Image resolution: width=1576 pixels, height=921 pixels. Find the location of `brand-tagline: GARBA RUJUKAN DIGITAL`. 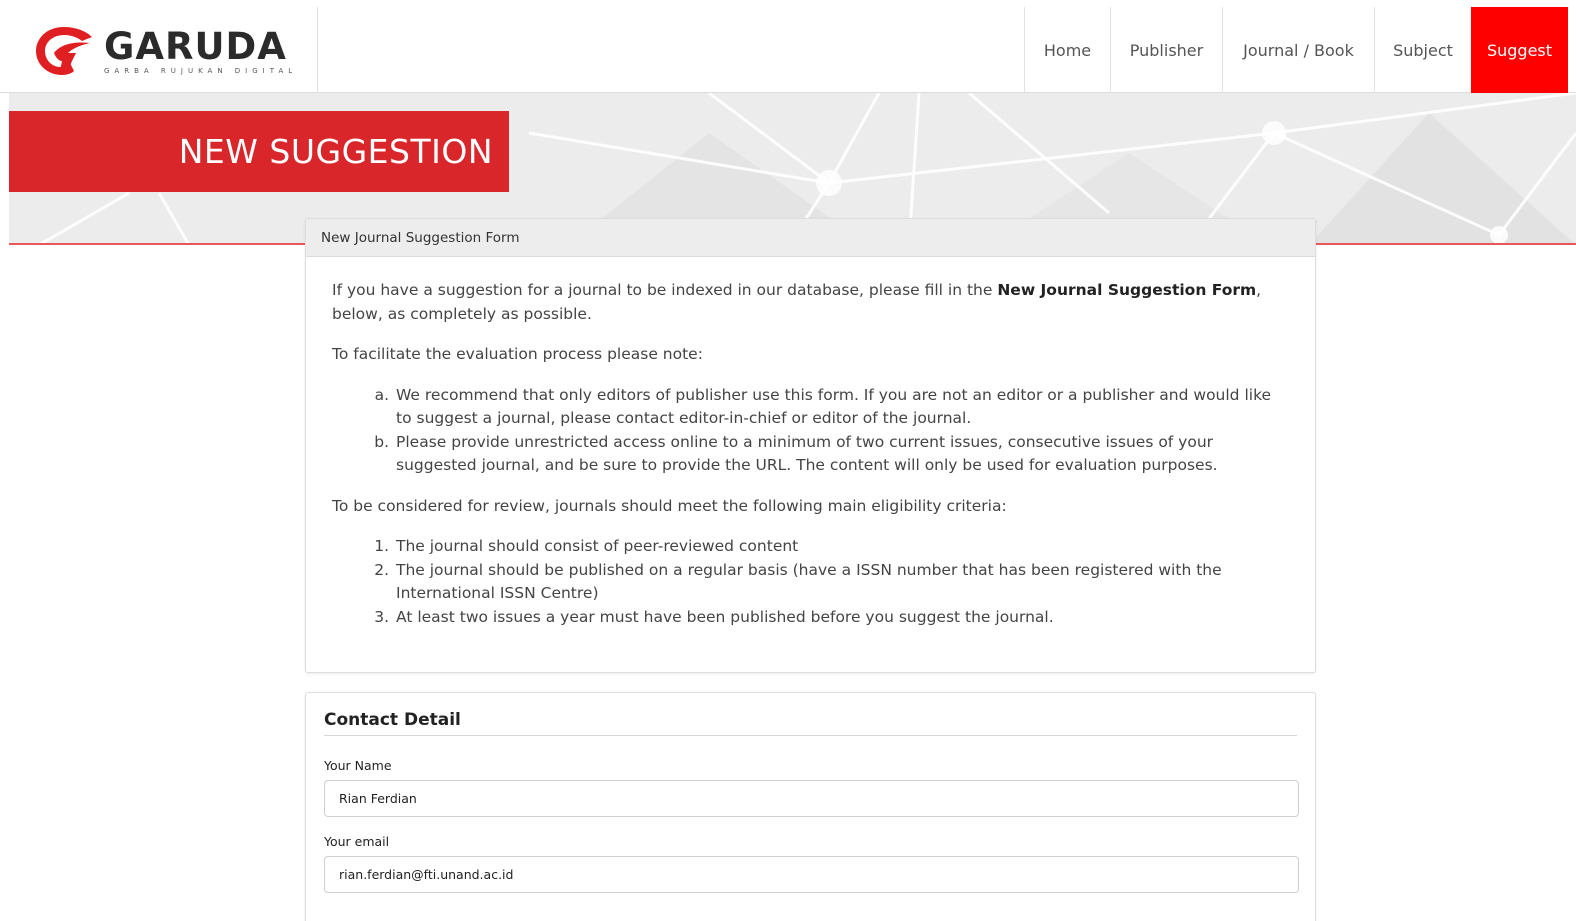

brand-tagline: GARBA RUJUKAN DIGITAL is located at coordinates (201, 70).